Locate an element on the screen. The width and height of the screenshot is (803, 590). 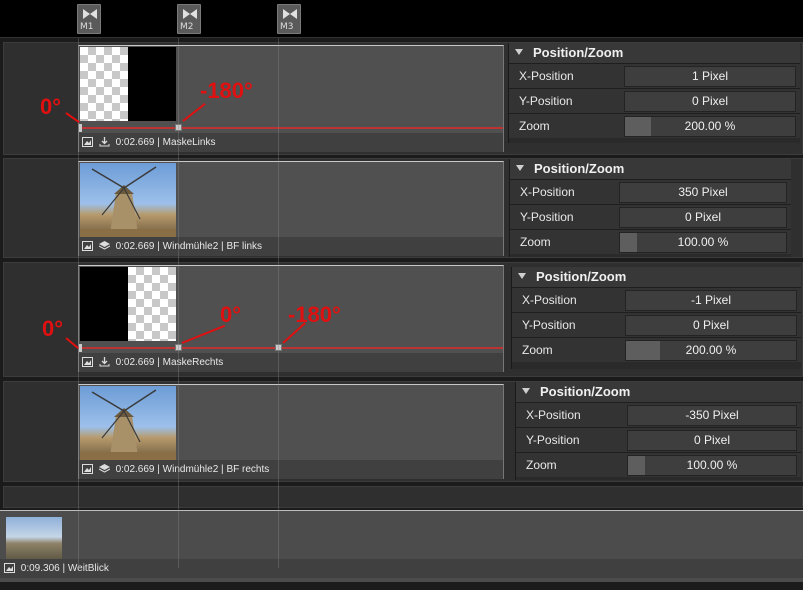
marker-label: M3 is located at coordinates (287, 27).